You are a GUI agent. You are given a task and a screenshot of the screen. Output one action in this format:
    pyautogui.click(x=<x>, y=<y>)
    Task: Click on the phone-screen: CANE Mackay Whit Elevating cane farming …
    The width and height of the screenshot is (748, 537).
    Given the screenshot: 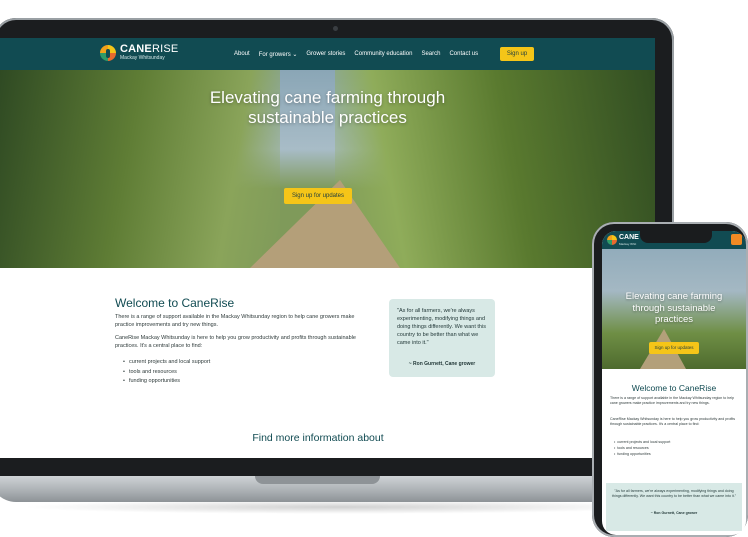 What is the action you would take?
    pyautogui.click(x=674, y=383)
    